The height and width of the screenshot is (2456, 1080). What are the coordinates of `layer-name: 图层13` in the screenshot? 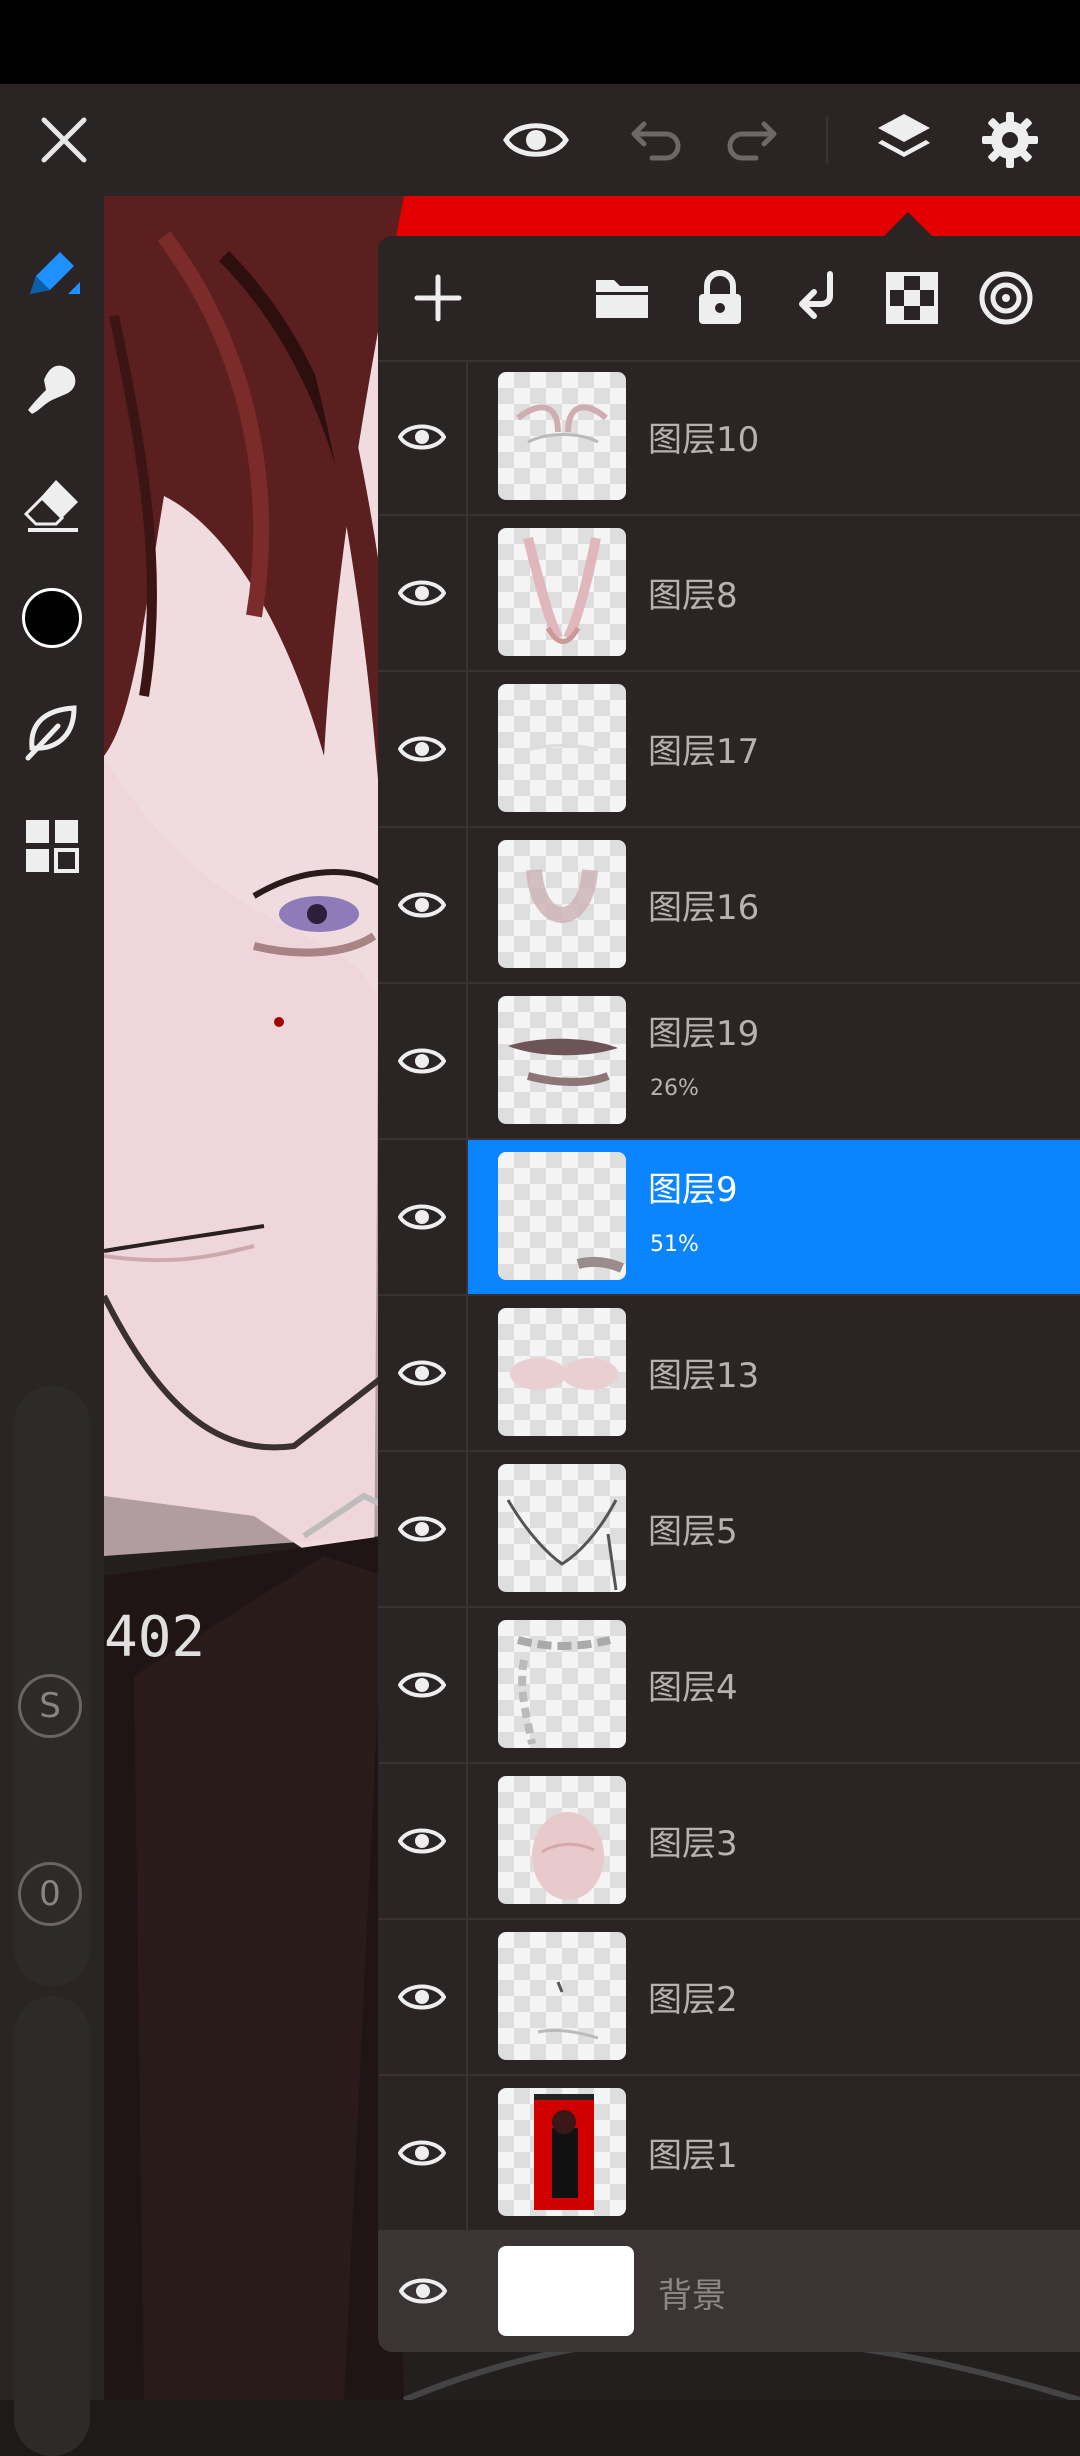 It's located at (704, 1376).